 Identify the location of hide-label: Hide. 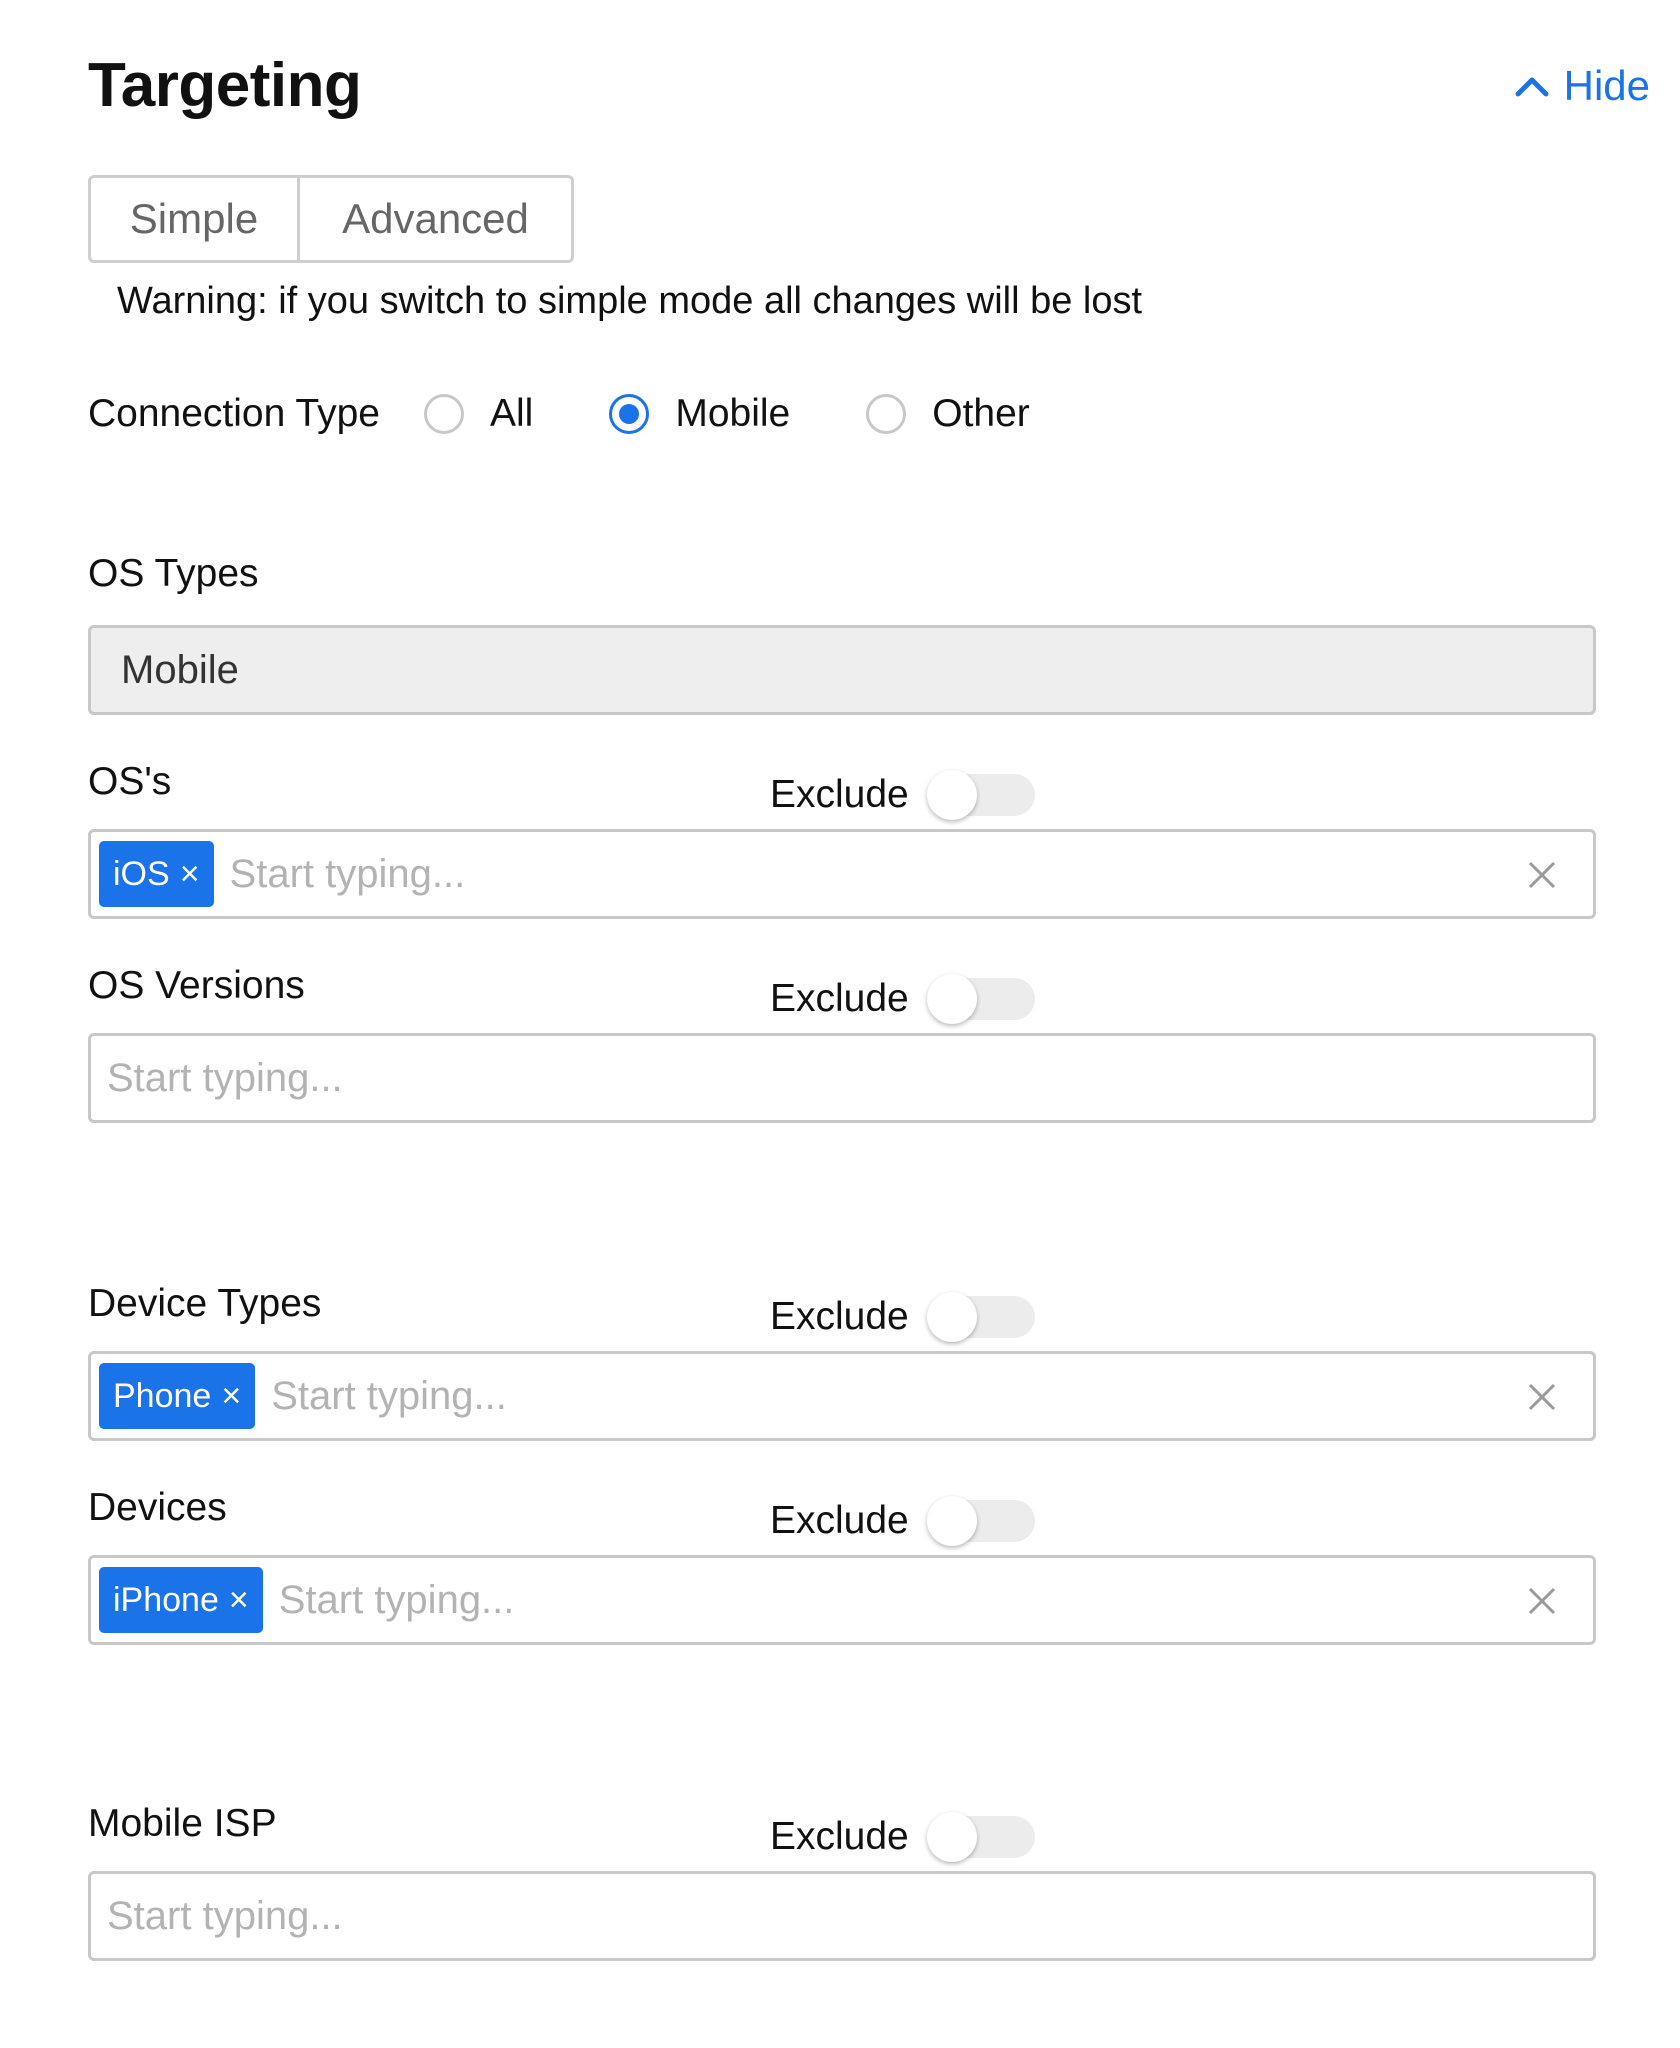
(1606, 85).